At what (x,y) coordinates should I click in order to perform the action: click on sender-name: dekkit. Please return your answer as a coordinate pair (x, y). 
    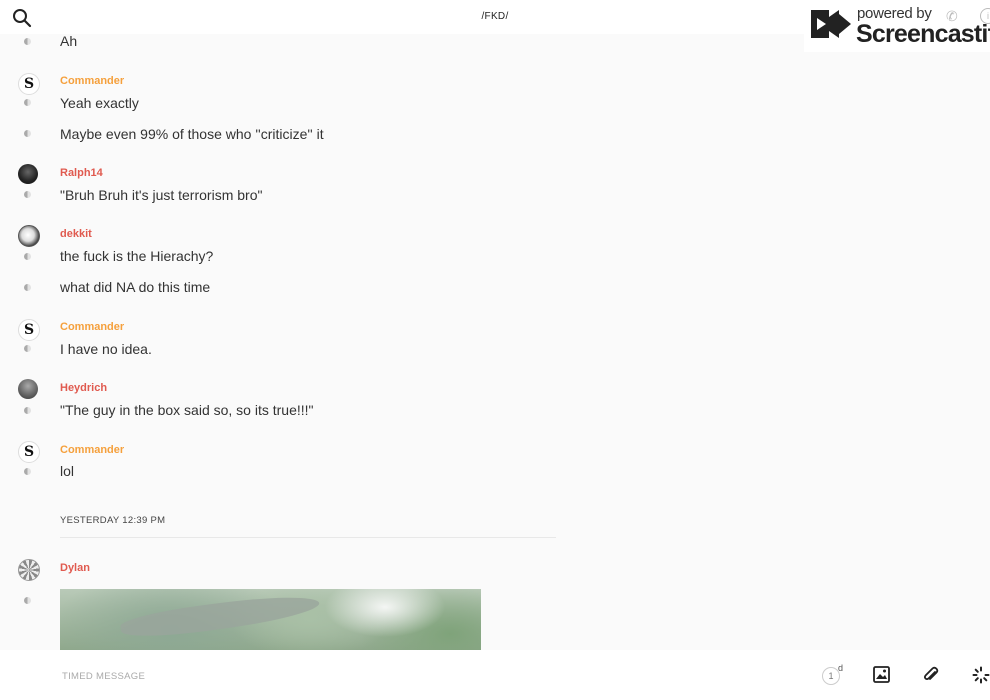
    Looking at the image, I should click on (76, 234).